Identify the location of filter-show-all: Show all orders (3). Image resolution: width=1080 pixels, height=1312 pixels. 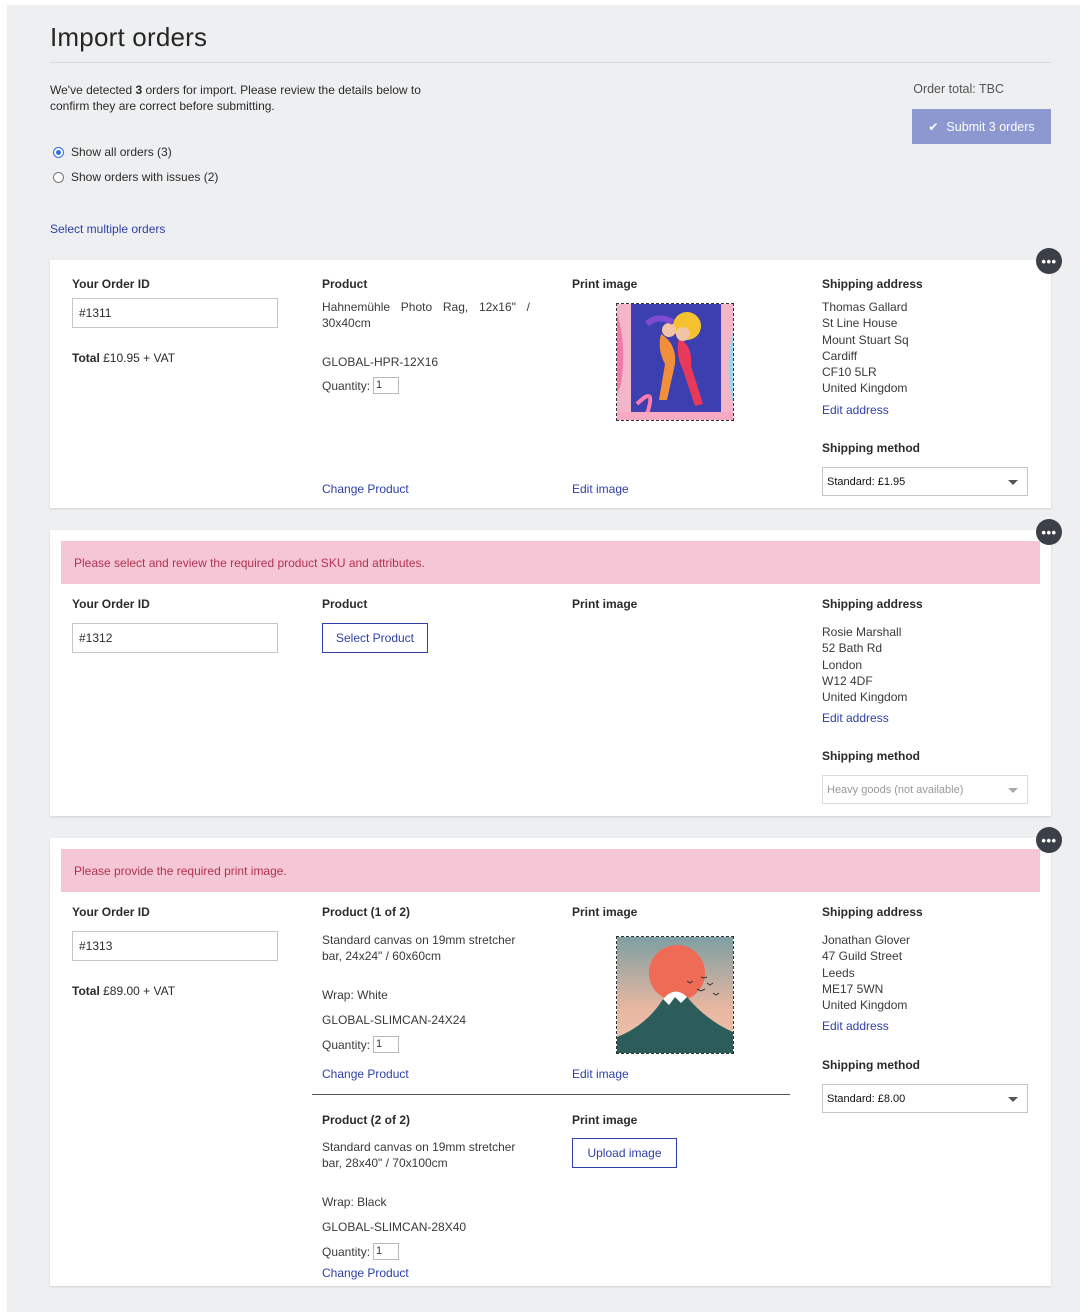
(112, 152).